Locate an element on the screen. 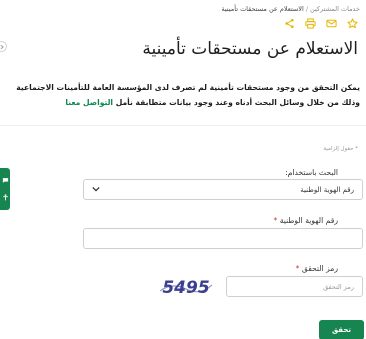 The width and height of the screenshot is (366, 339). national-id-label: رقم الهوية الوطنية * is located at coordinates (306, 220).